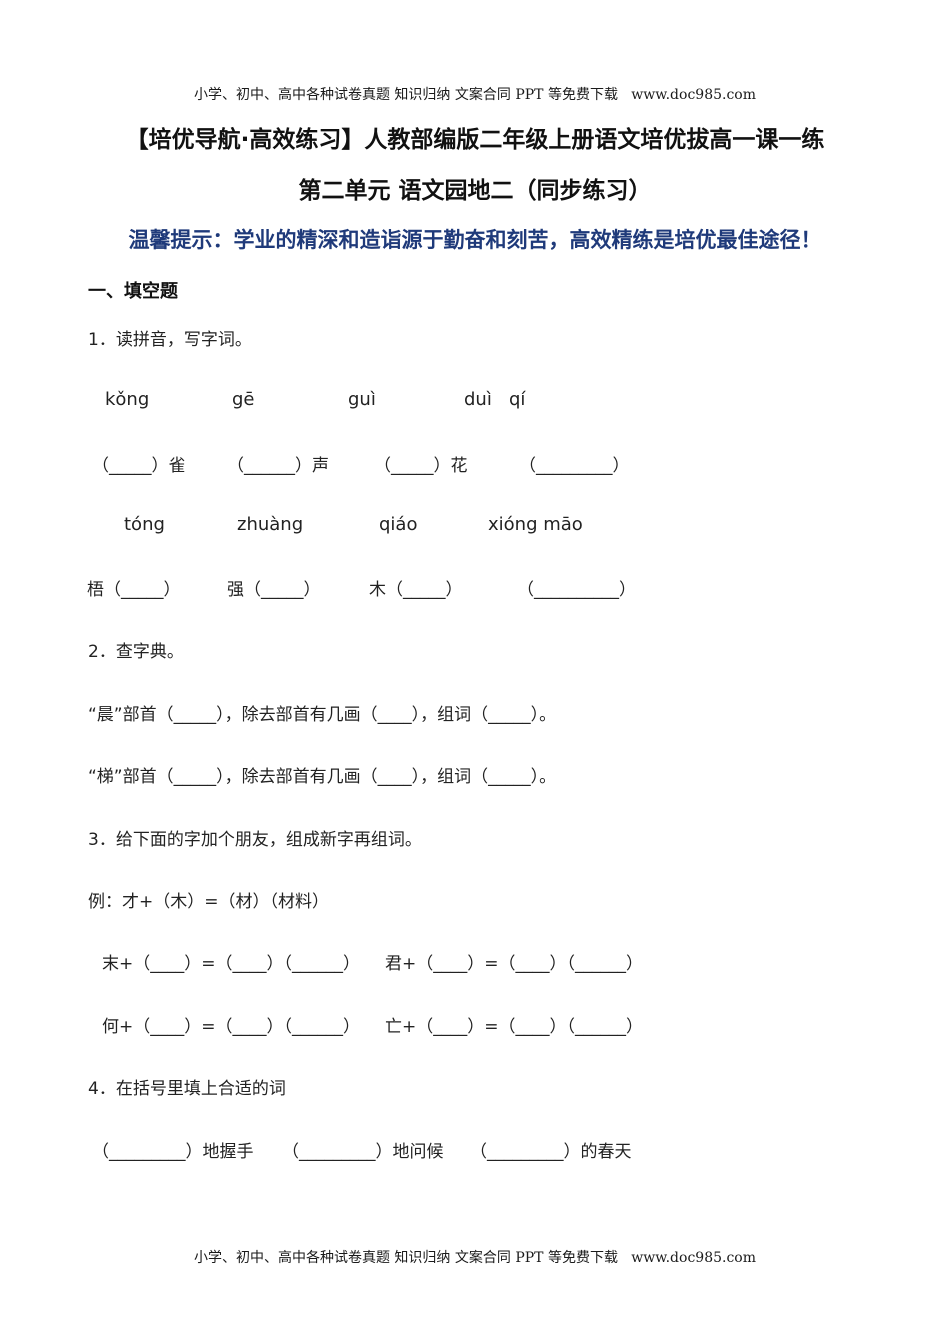 This screenshot has height=1344, width=950. Describe the element at coordinates (322, 712) in the screenshot. I see `dictionary-line-chen: “晨”部首（_____），除去部首有几画（____），组词（_____）。` at that location.